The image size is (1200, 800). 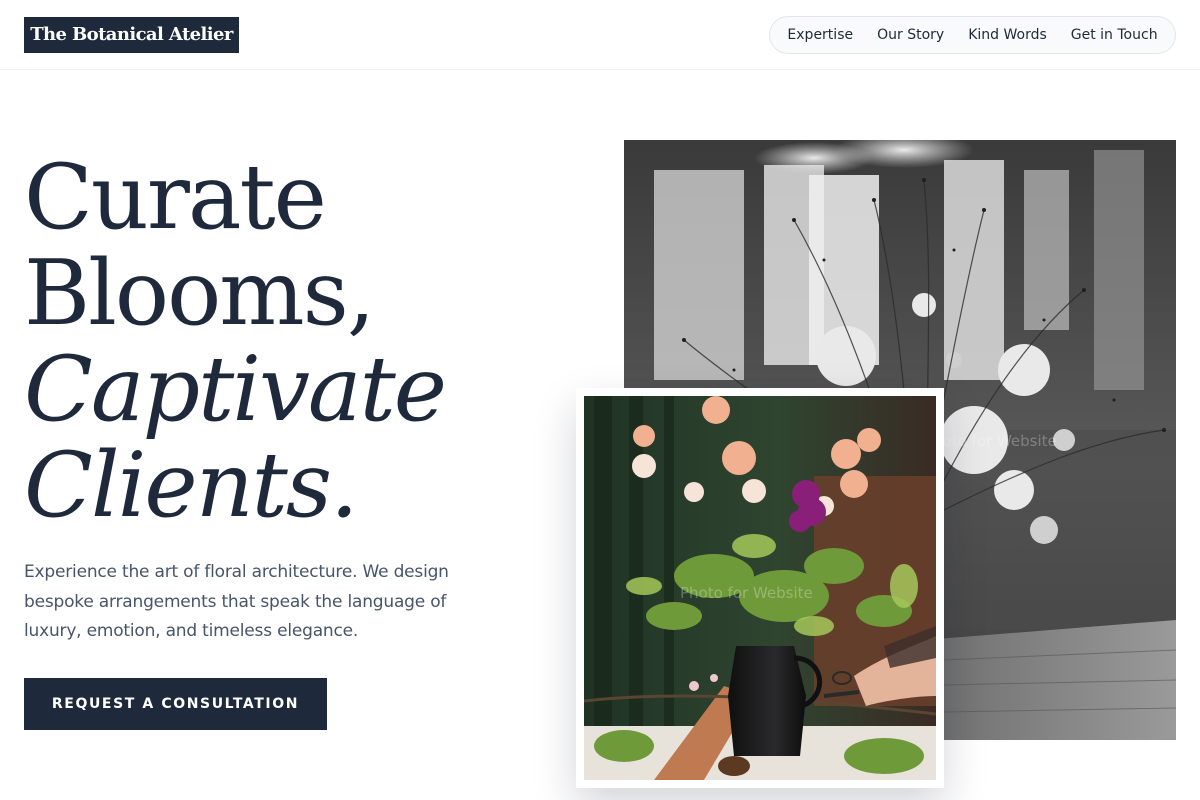 What do you see at coordinates (1007, 35) in the screenshot?
I see `nav-item-kind-words: Kind Words` at bounding box center [1007, 35].